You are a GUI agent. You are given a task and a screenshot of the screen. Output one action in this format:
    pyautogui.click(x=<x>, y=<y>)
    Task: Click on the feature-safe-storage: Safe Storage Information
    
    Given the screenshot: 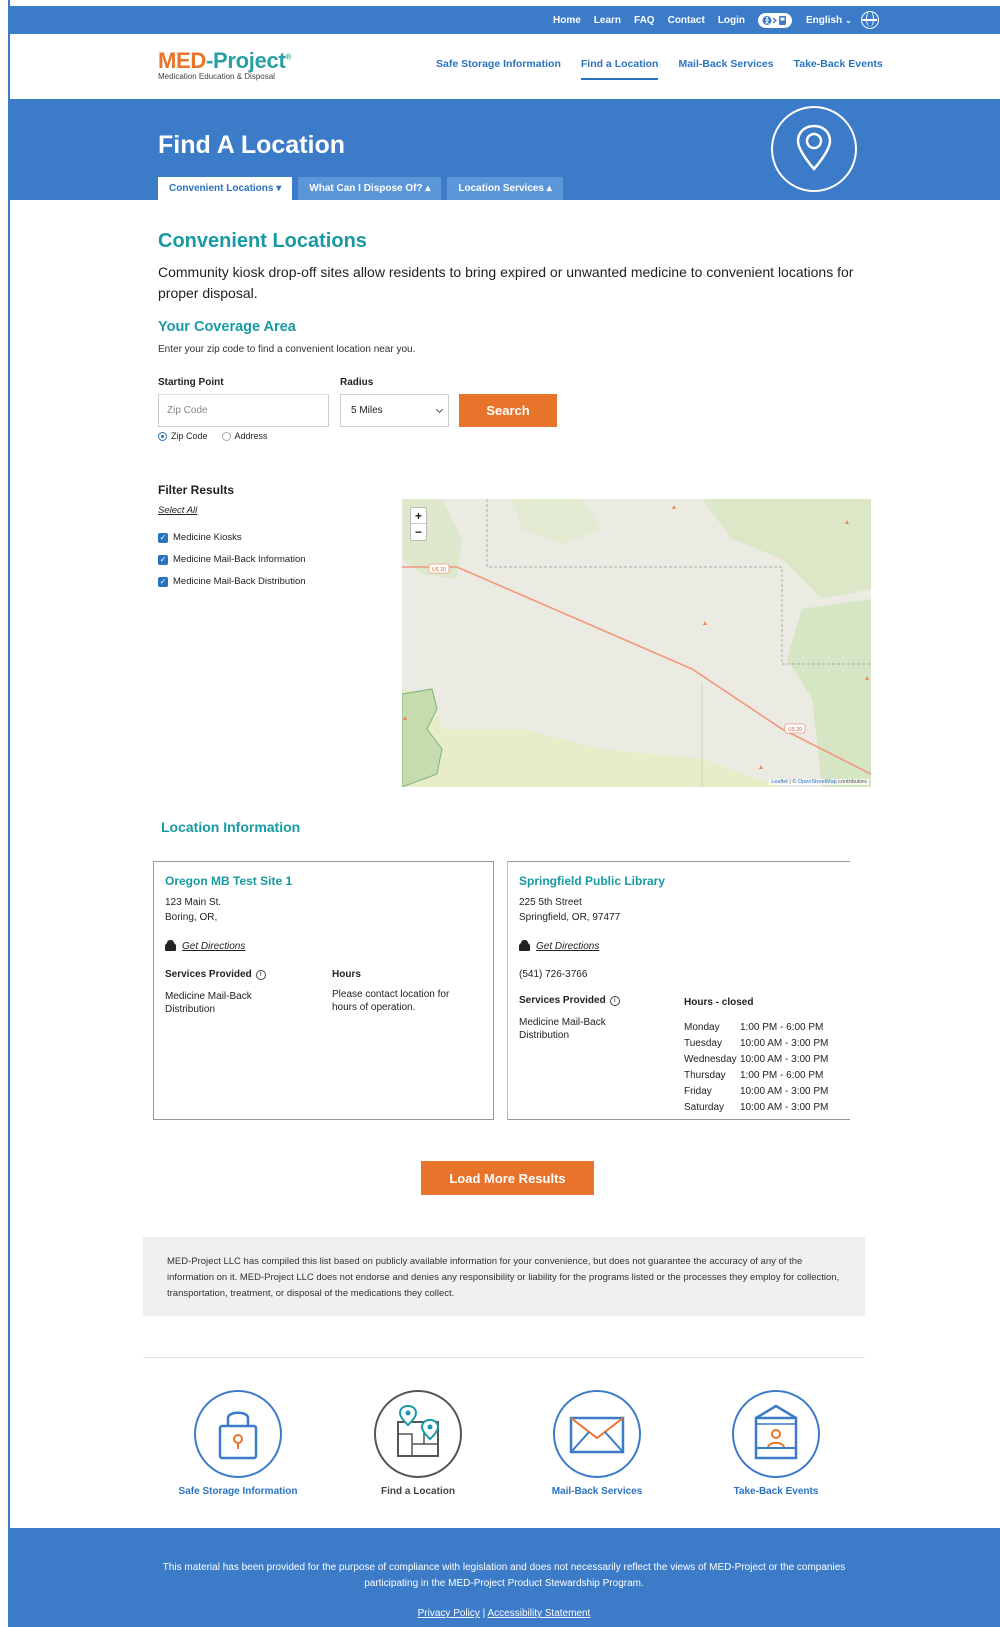 What is the action you would take?
    pyautogui.click(x=238, y=1443)
    